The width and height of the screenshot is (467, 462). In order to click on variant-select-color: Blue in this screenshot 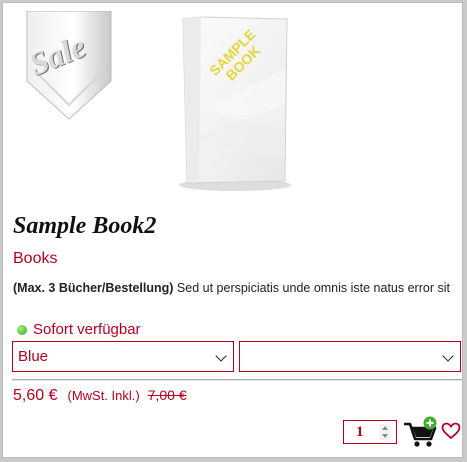, I will do `click(123, 356)`.